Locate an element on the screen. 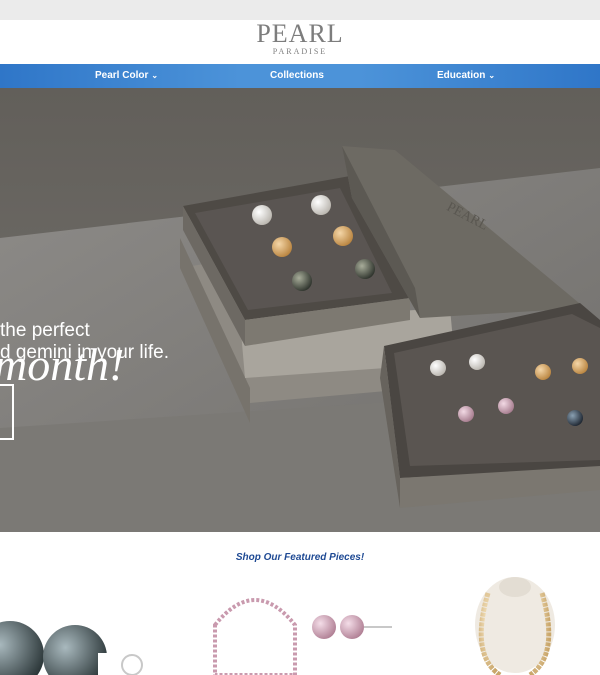  featured-heading: Shop Our Featured Pieces! is located at coordinates (300, 557).